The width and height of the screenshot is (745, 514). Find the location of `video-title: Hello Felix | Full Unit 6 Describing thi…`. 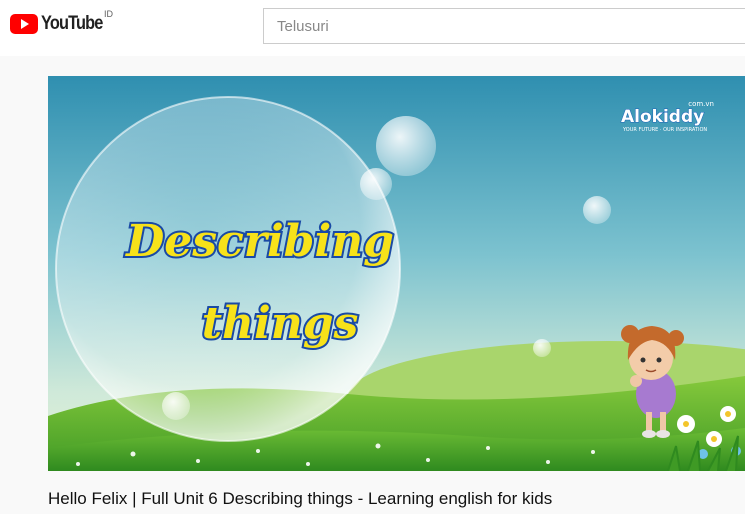

video-title: Hello Felix | Full Unit 6 Describing thi… is located at coordinates (300, 499).